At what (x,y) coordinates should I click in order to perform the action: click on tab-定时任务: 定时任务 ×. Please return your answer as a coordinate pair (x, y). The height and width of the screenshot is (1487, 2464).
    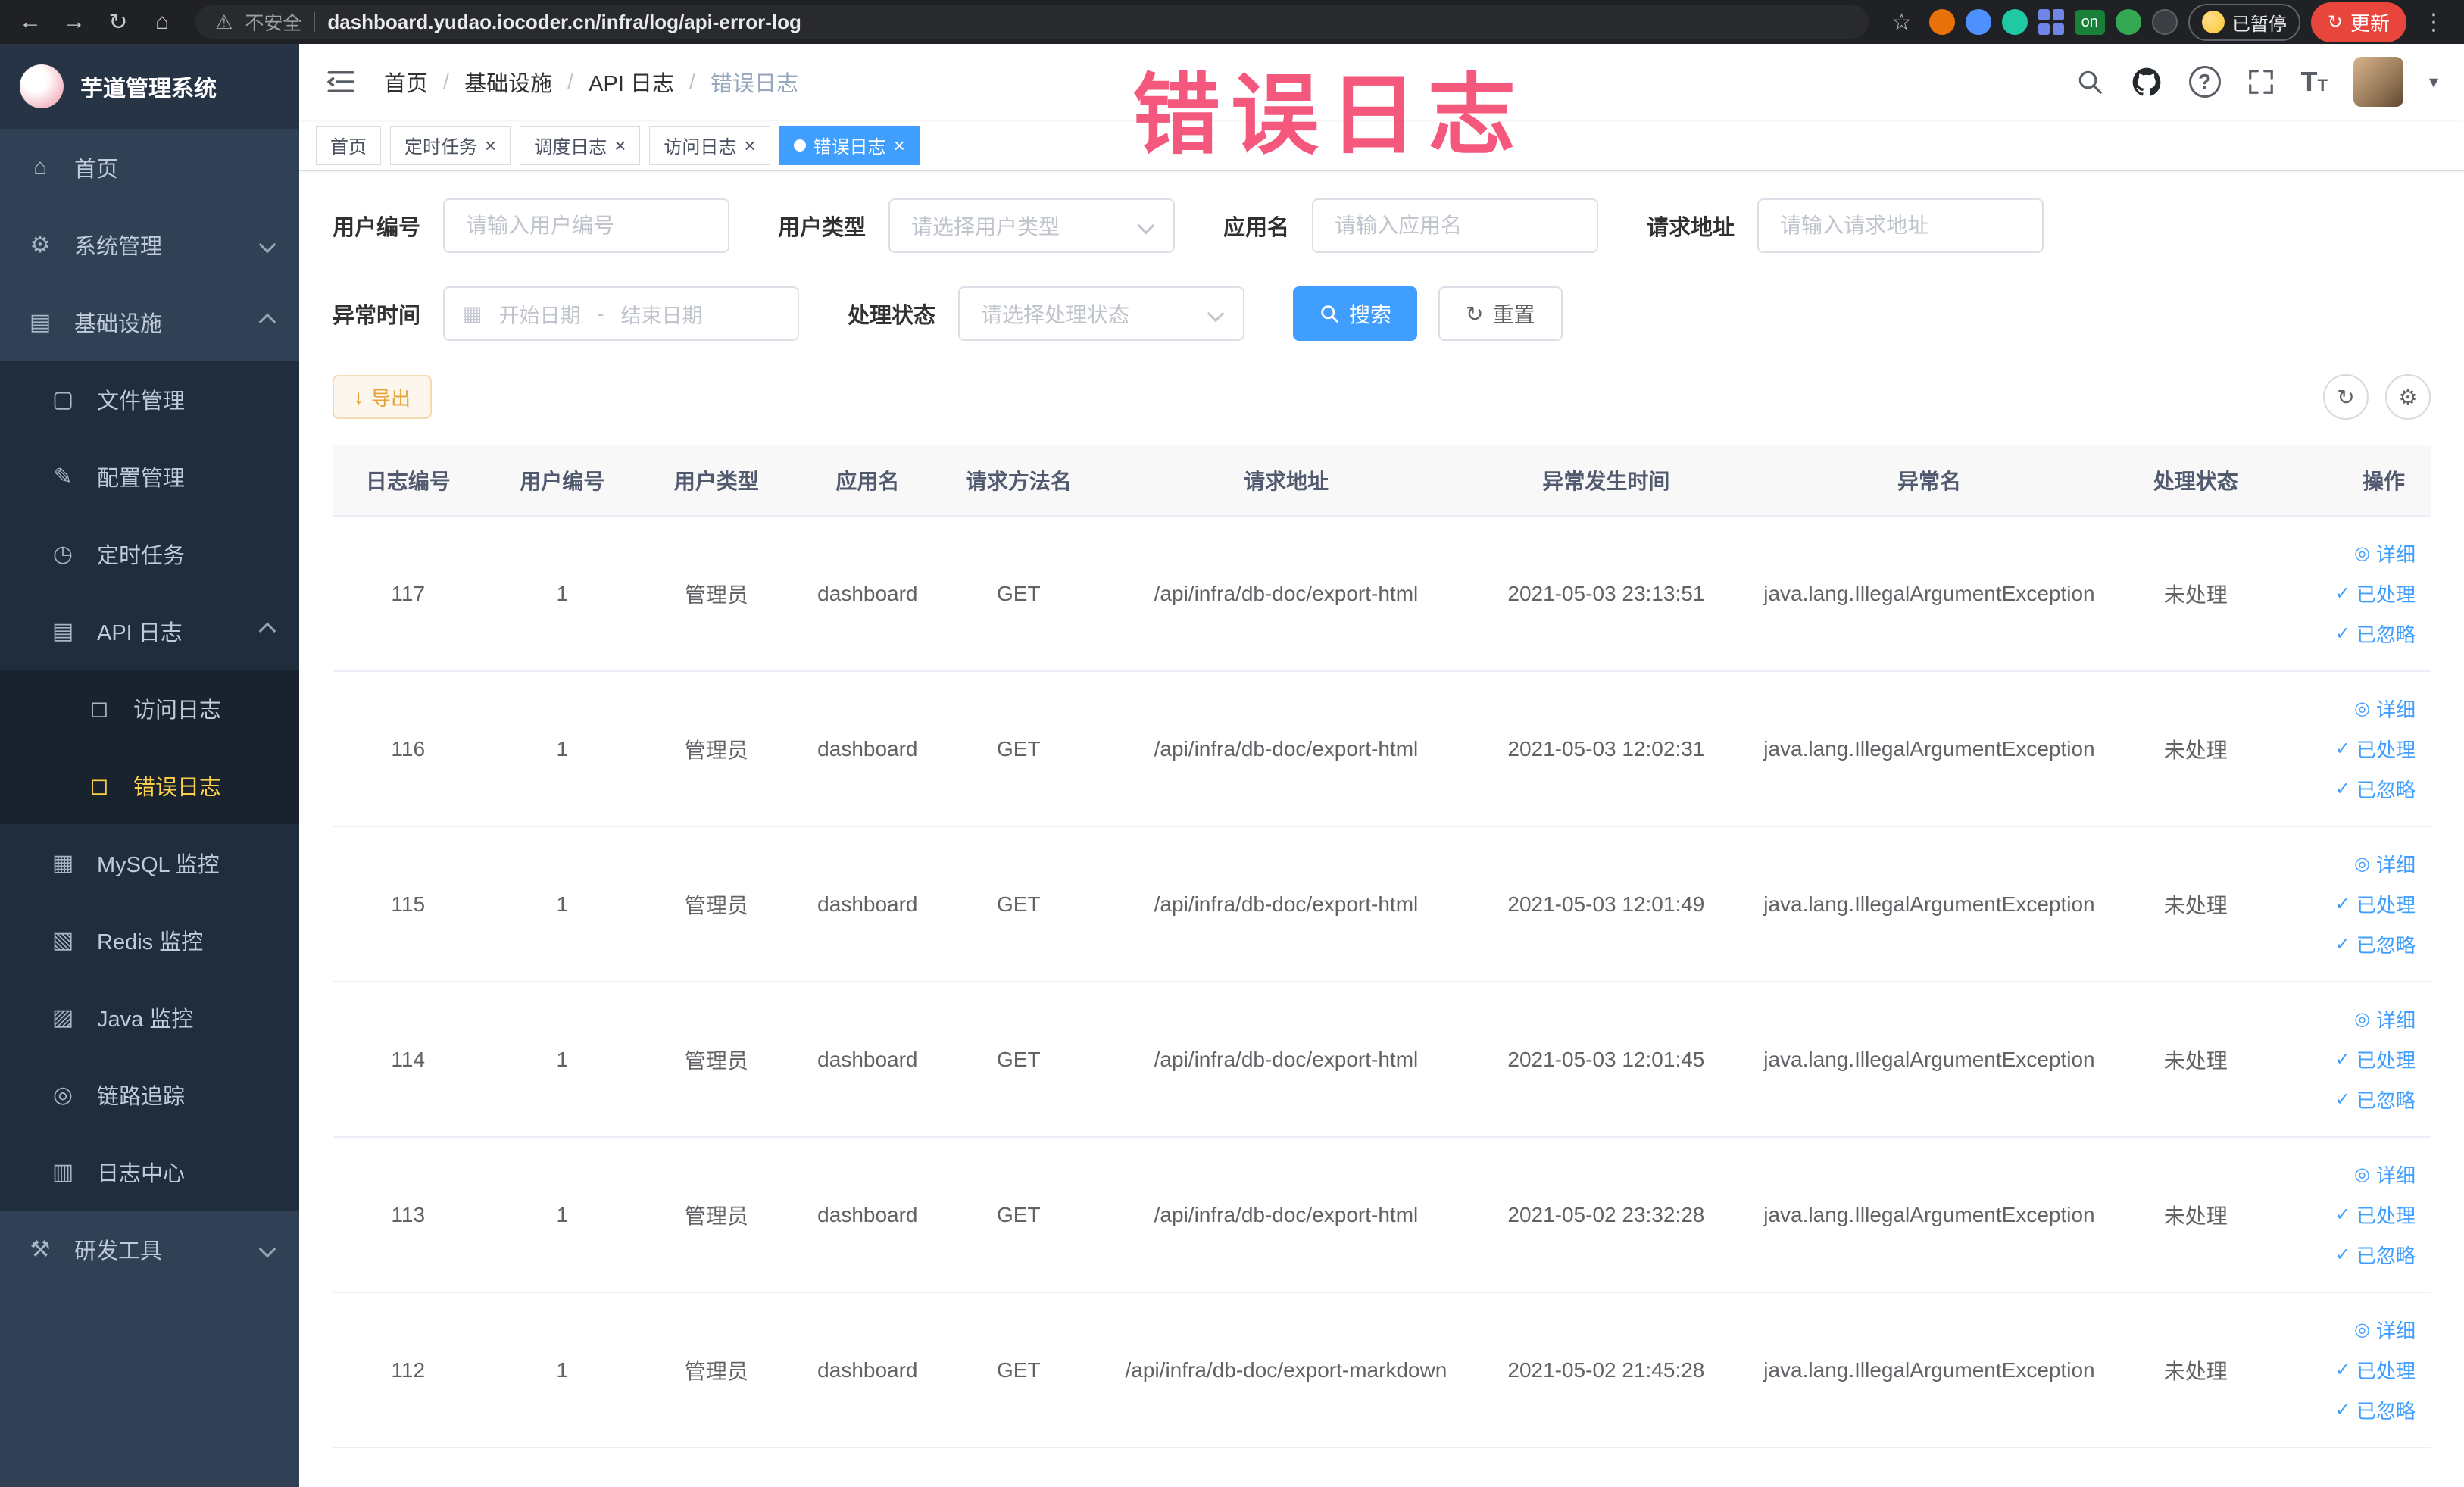
    Looking at the image, I should click on (450, 145).